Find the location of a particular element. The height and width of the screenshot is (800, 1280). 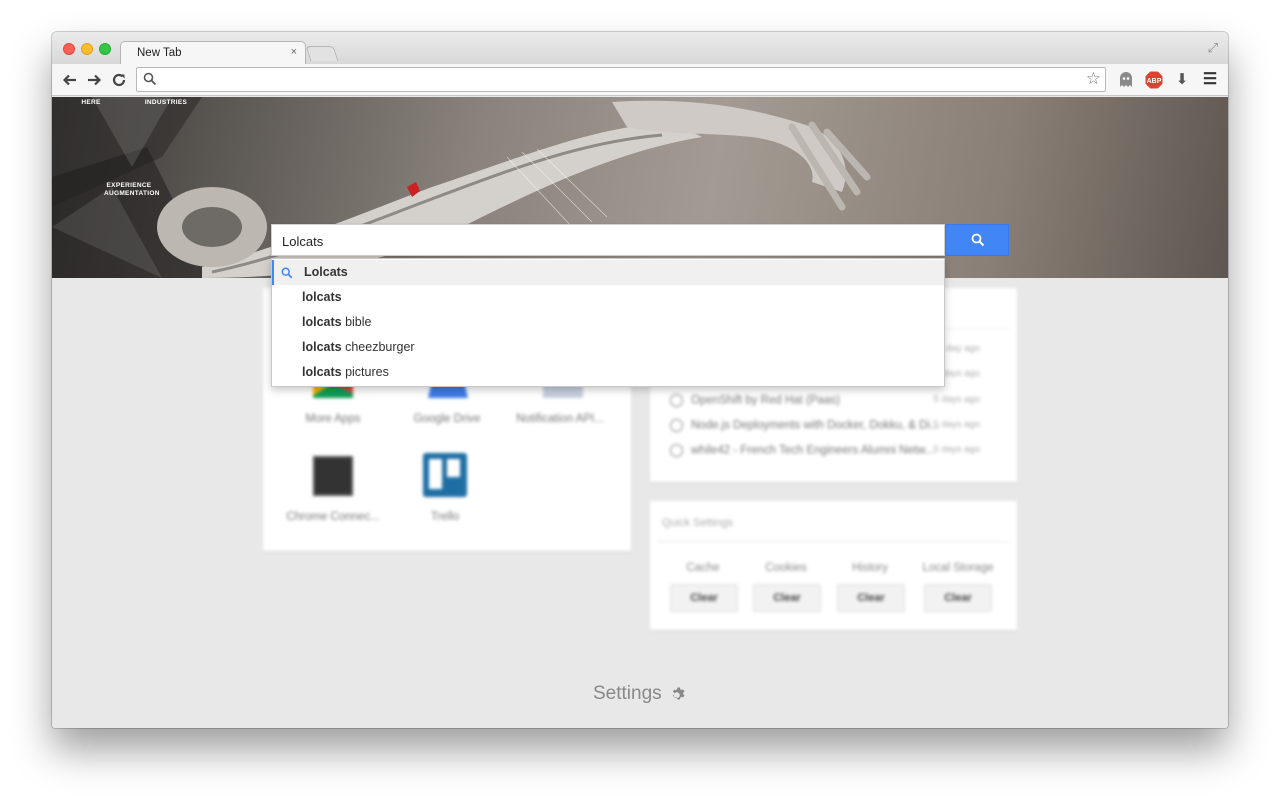

forward-button is located at coordinates (94, 80).